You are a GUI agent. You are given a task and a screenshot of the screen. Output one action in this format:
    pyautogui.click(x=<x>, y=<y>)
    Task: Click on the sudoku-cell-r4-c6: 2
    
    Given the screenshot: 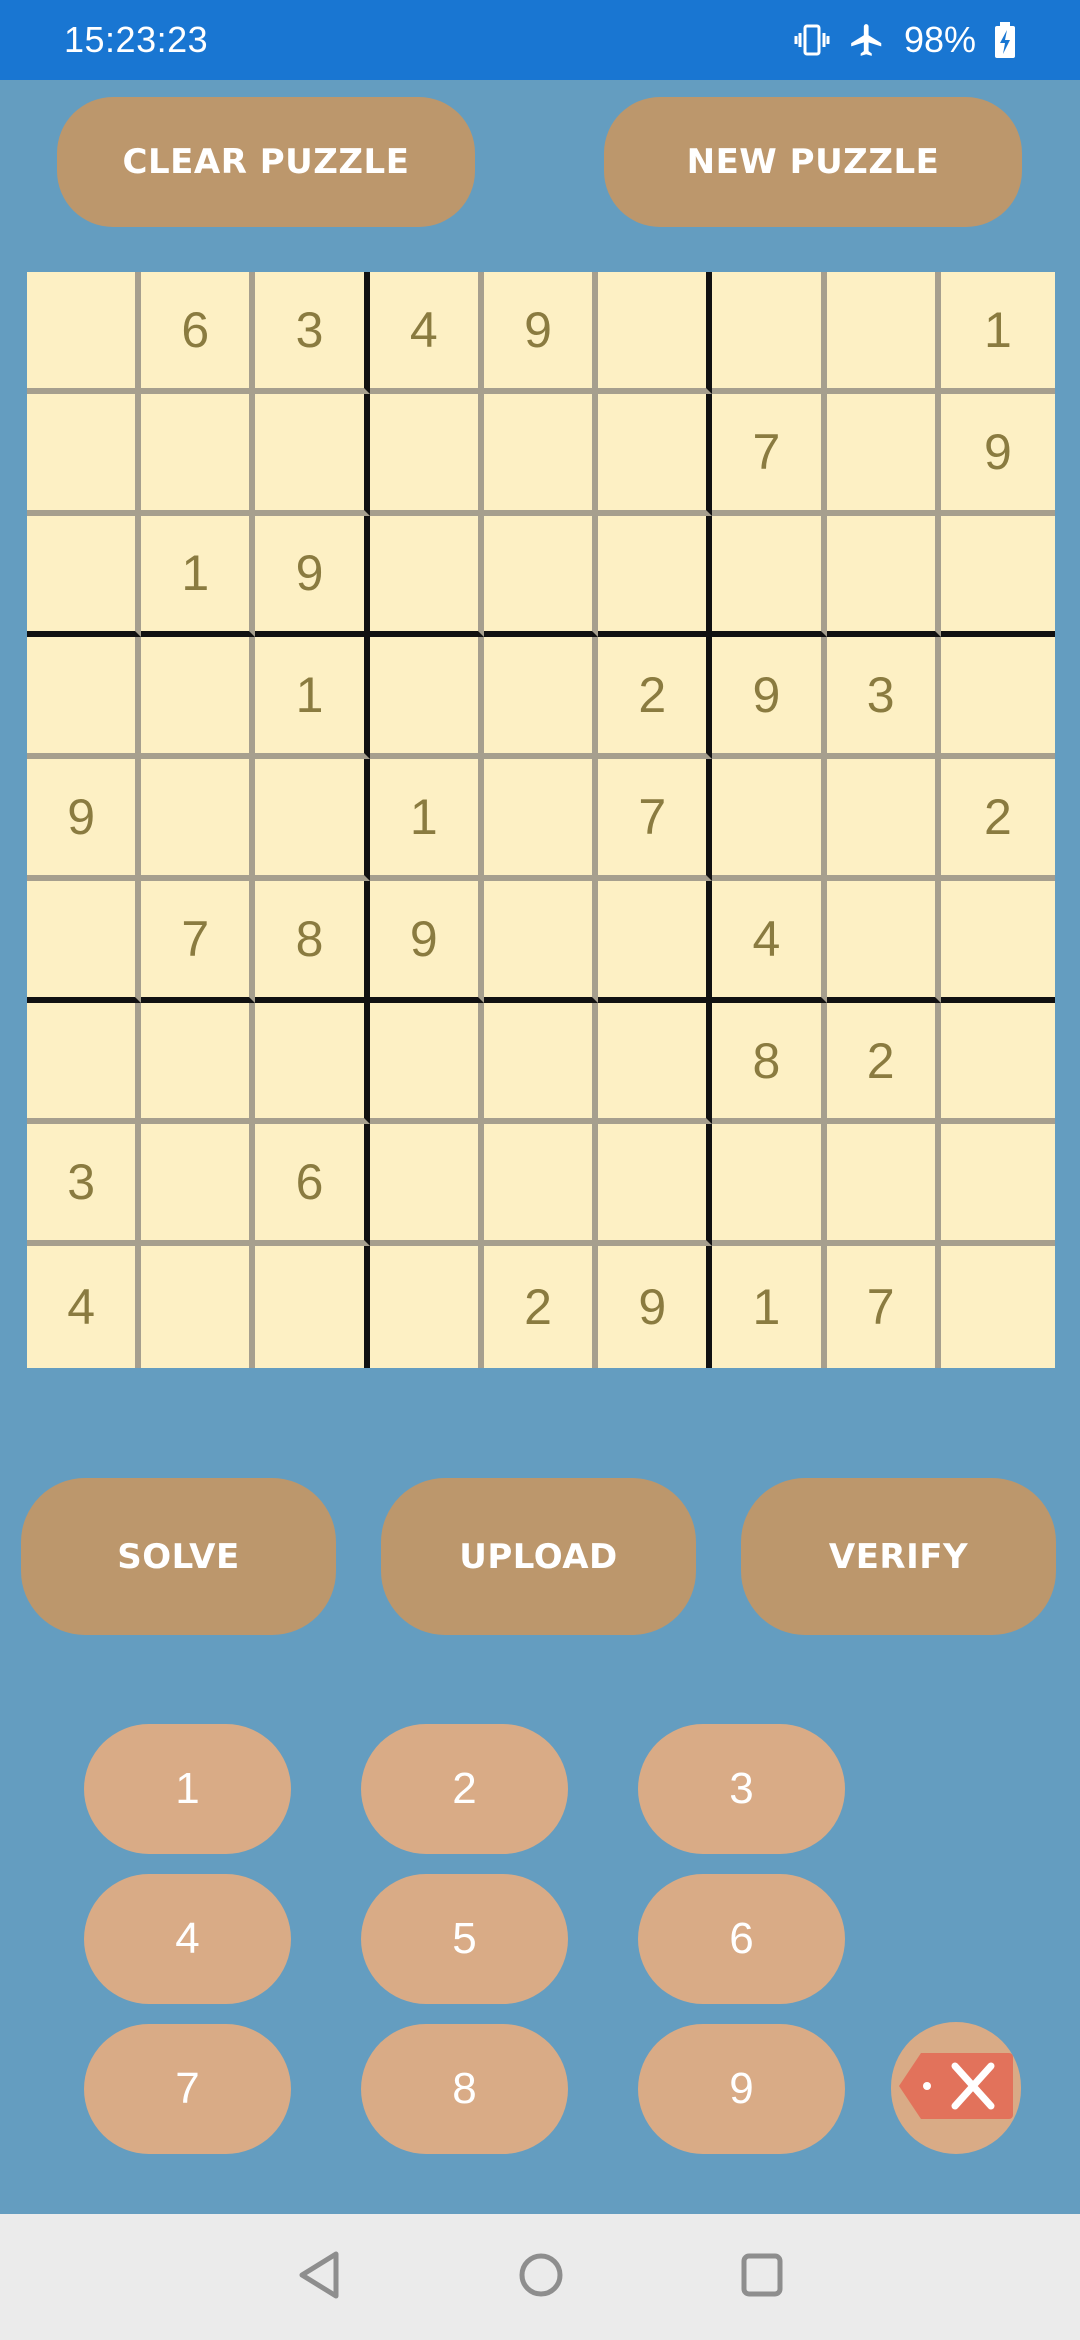 What is the action you would take?
    pyautogui.click(x=655, y=698)
    